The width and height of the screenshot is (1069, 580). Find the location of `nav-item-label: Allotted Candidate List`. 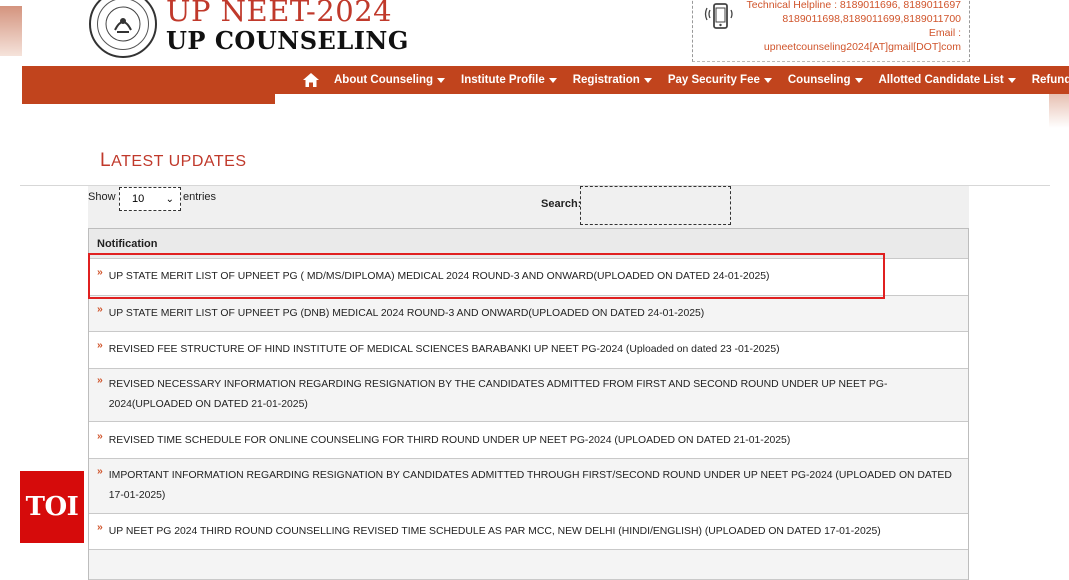

nav-item-label: Allotted Candidate List is located at coordinates (941, 80).